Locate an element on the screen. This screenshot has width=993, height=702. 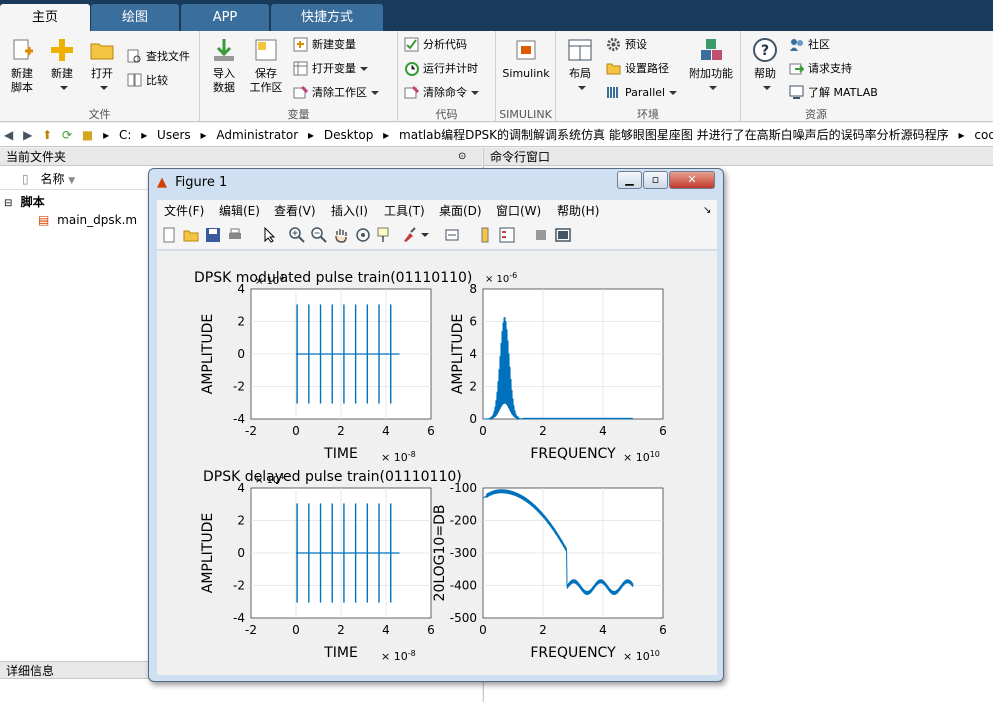
open-variable-button: 打开变量 is located at coordinates (330, 69).